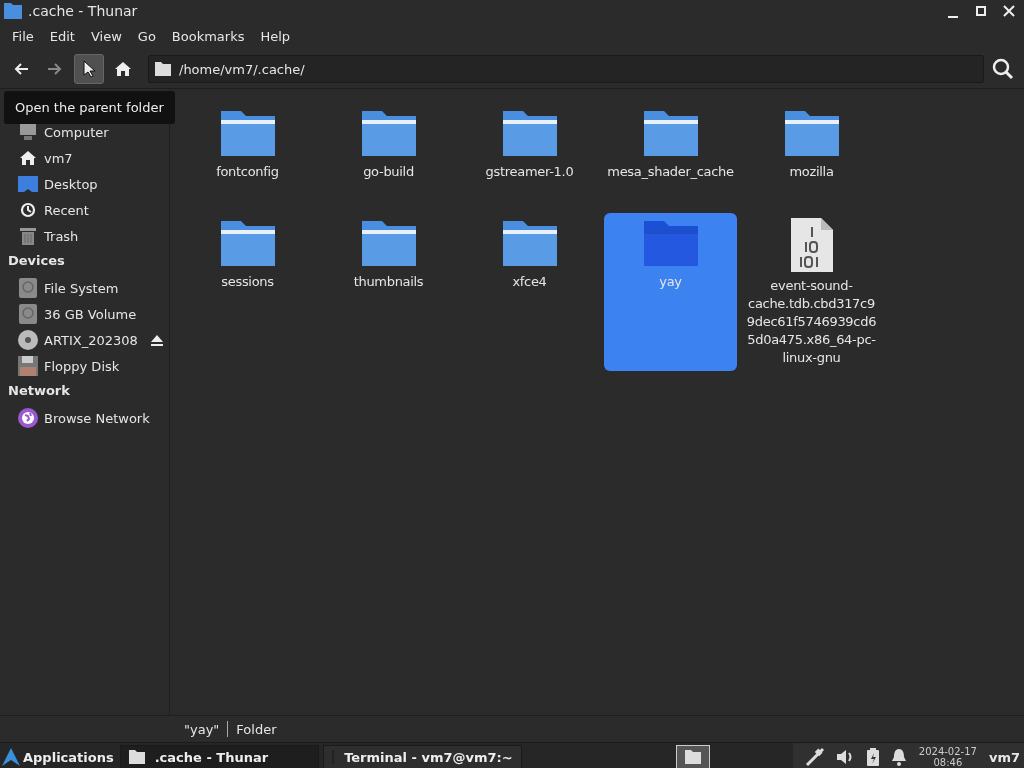  What do you see at coordinates (36, 261) in the screenshot?
I see `section-heading: Devices` at bounding box center [36, 261].